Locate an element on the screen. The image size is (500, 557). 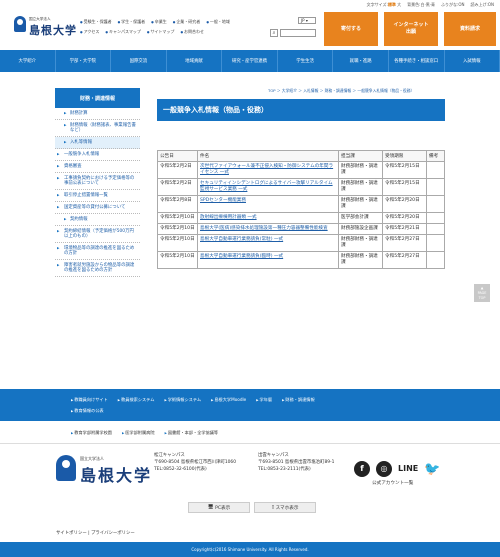
display-mode-switch: 🖥 PC表示 ▯ スマホ表示 is located at coordinates (252, 507).